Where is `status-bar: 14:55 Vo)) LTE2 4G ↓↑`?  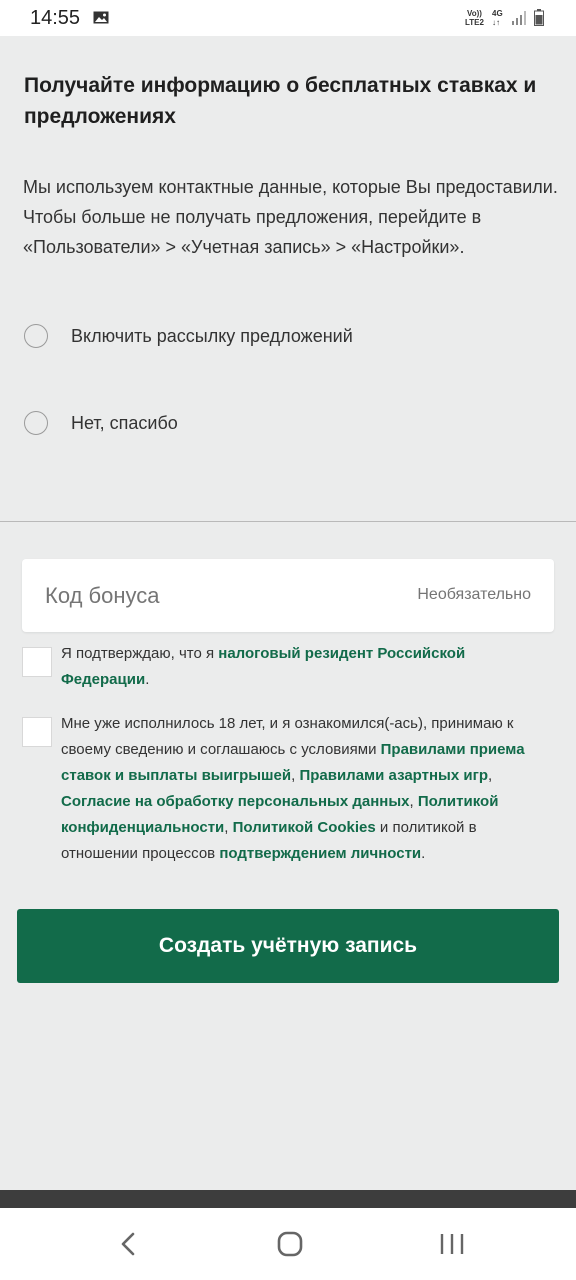
status-bar: 14:55 Vo)) LTE2 4G ↓↑ is located at coordinates (288, 18).